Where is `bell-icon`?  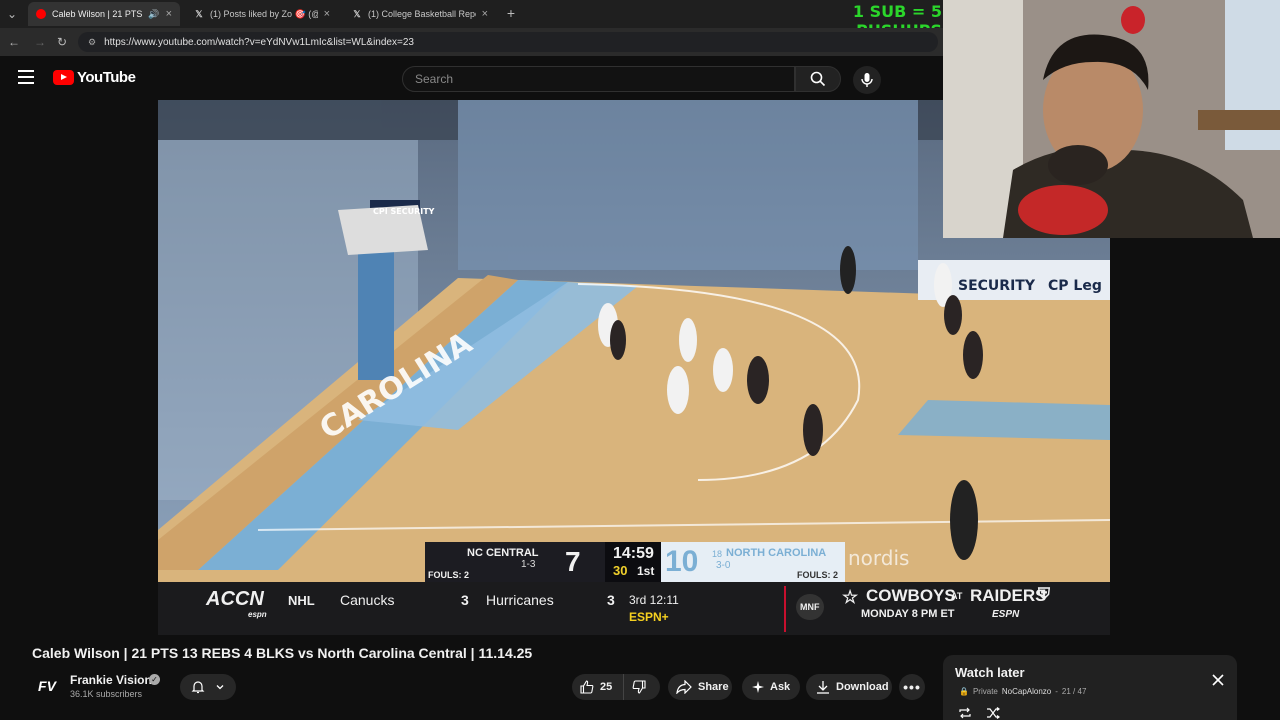 bell-icon is located at coordinates (198, 687).